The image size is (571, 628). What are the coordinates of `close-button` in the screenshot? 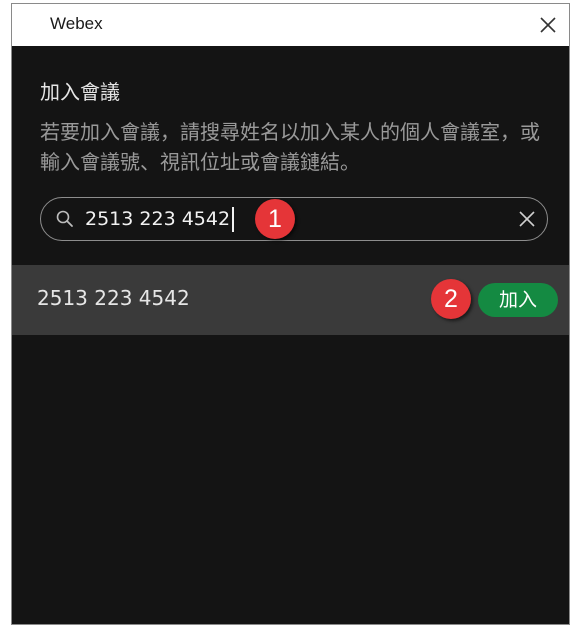 It's located at (548, 25).